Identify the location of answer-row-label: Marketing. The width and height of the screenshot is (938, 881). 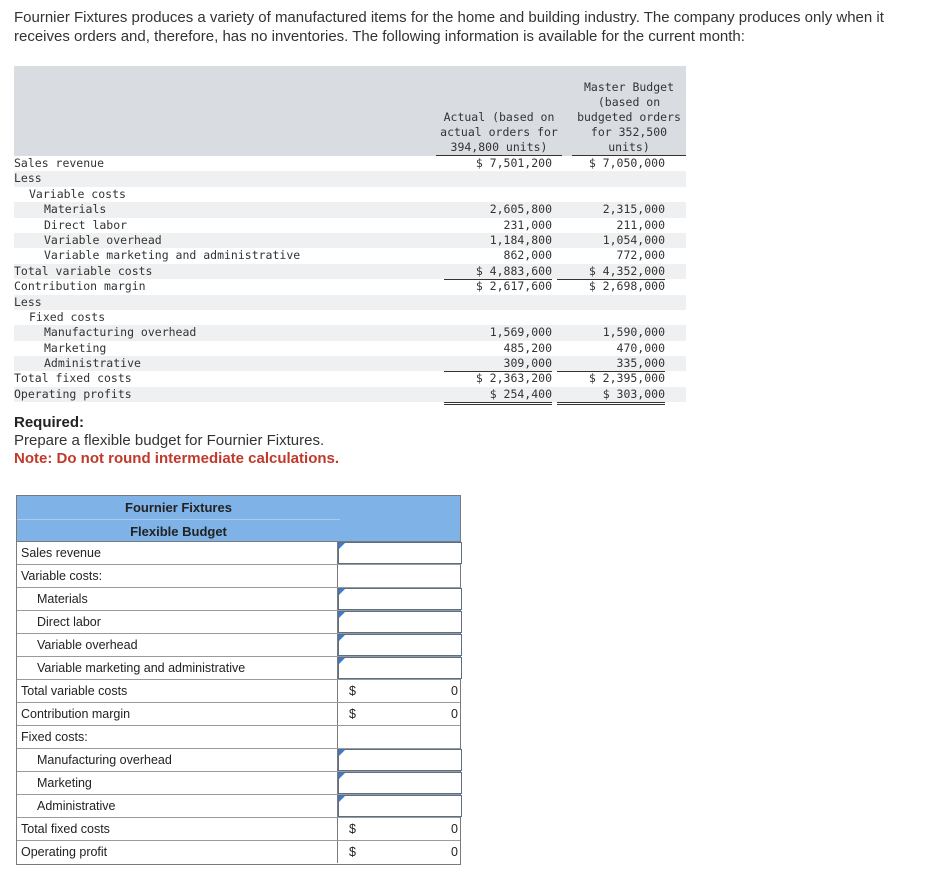
(64, 783).